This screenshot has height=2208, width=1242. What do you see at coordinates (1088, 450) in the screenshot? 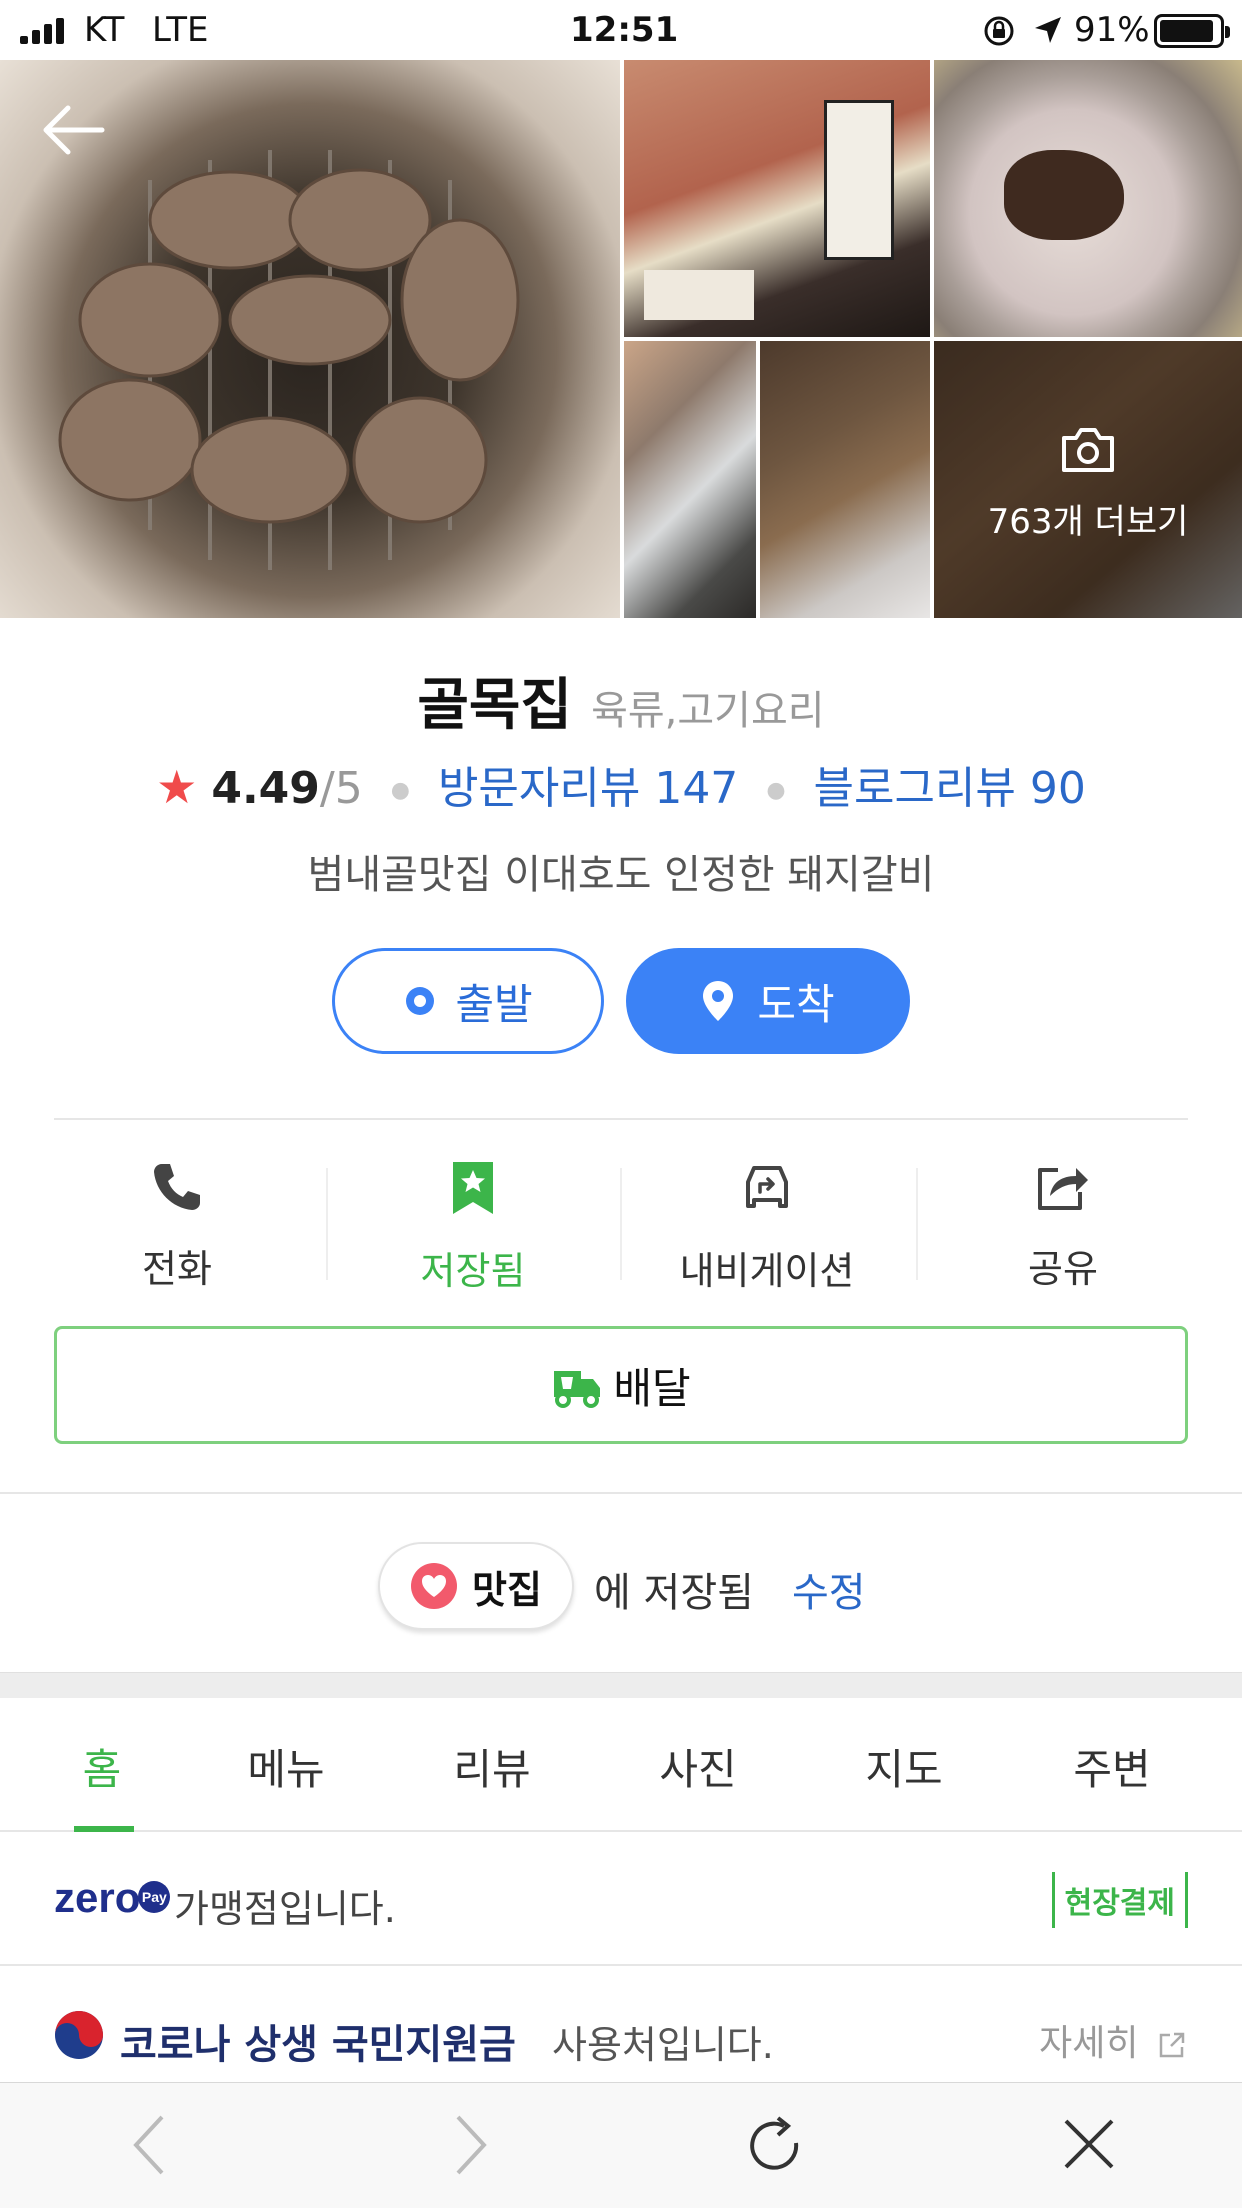
I see `camera-icon` at bounding box center [1088, 450].